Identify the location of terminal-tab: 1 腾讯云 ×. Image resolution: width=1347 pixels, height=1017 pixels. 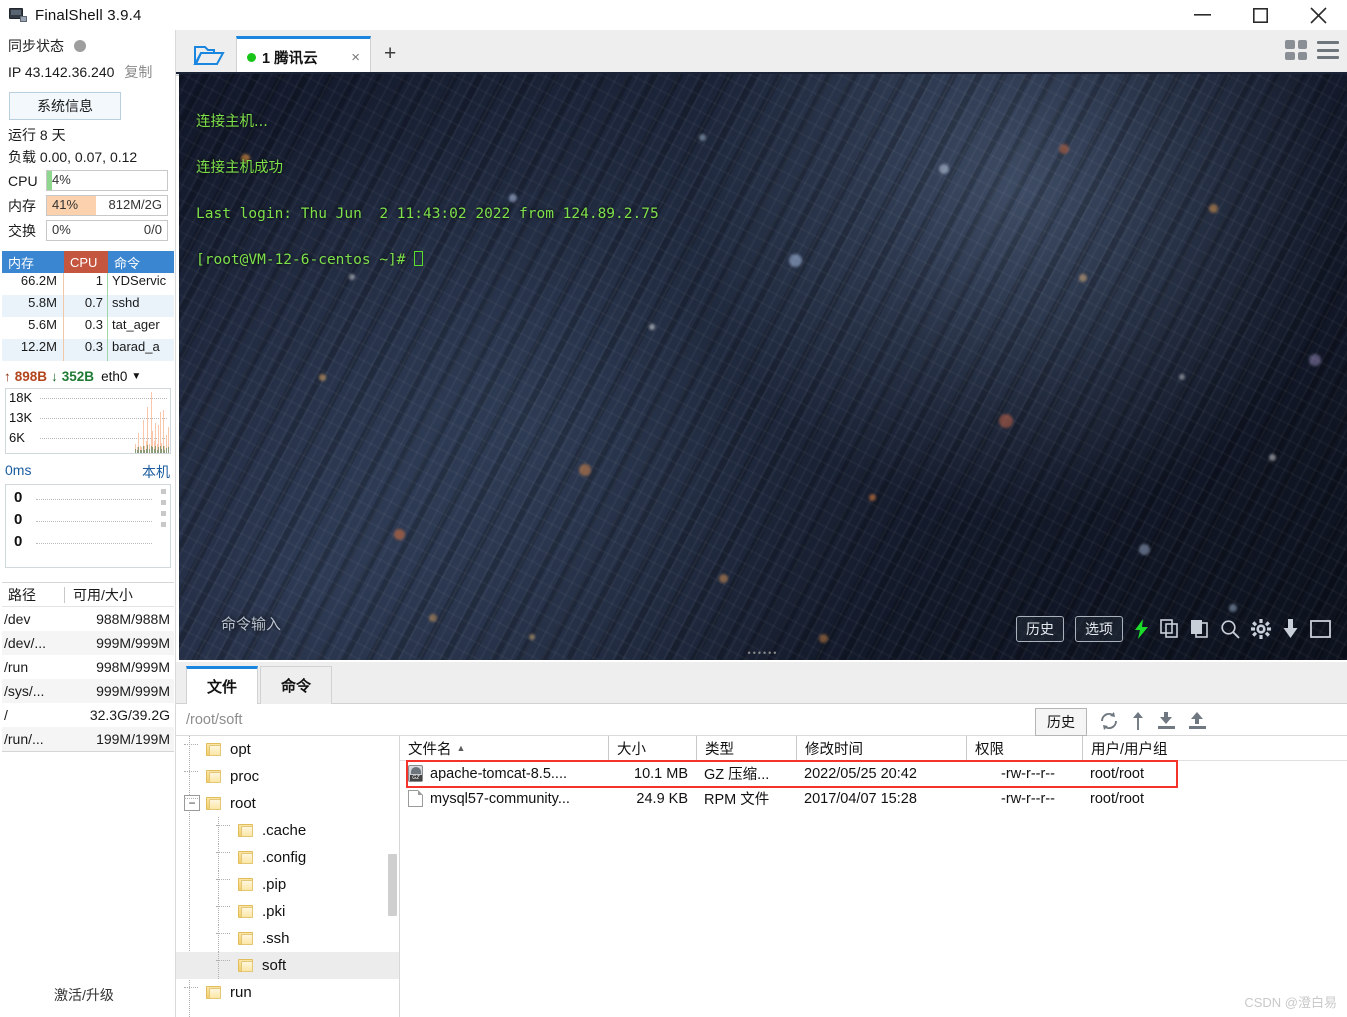
(303, 56).